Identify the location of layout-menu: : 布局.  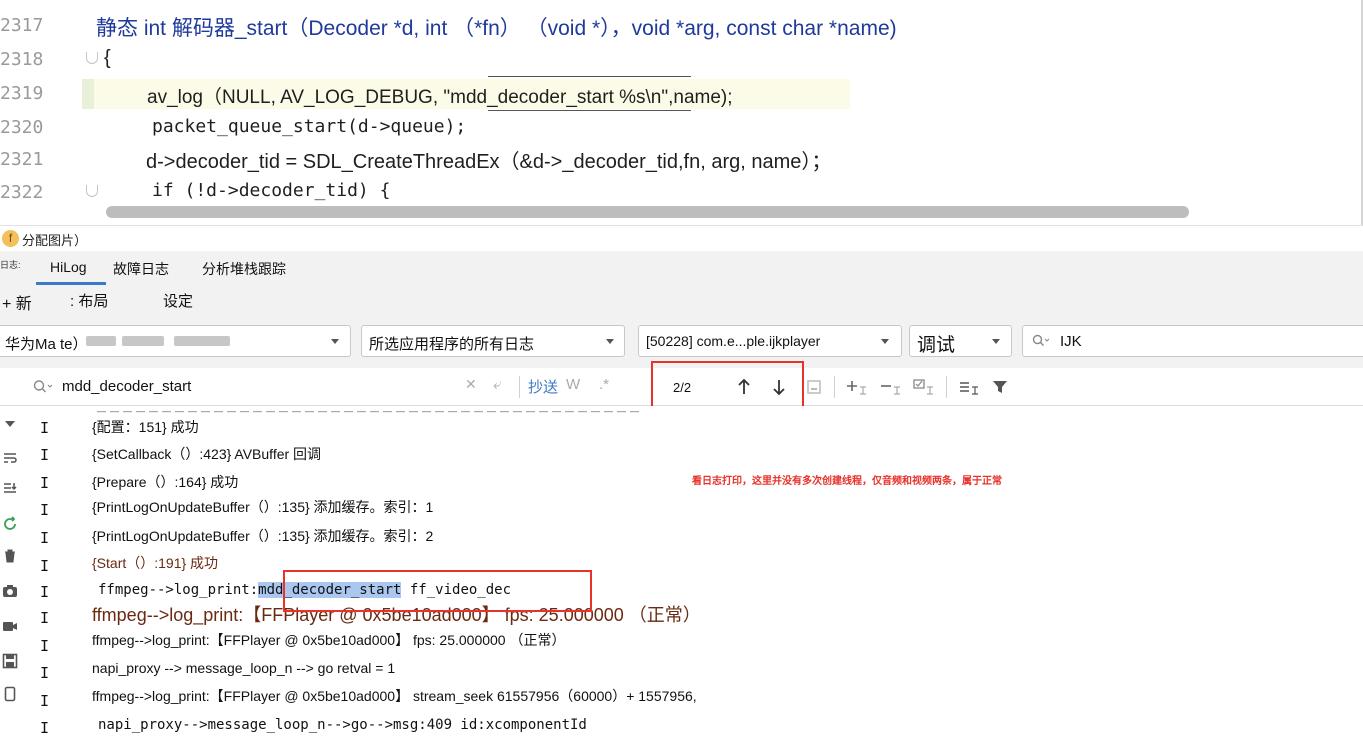
(89, 300).